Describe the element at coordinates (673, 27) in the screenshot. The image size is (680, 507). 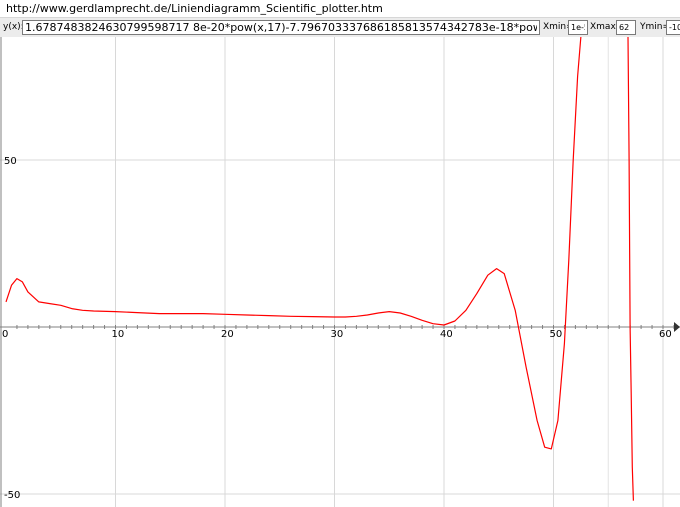
I see `ymin-input` at that location.